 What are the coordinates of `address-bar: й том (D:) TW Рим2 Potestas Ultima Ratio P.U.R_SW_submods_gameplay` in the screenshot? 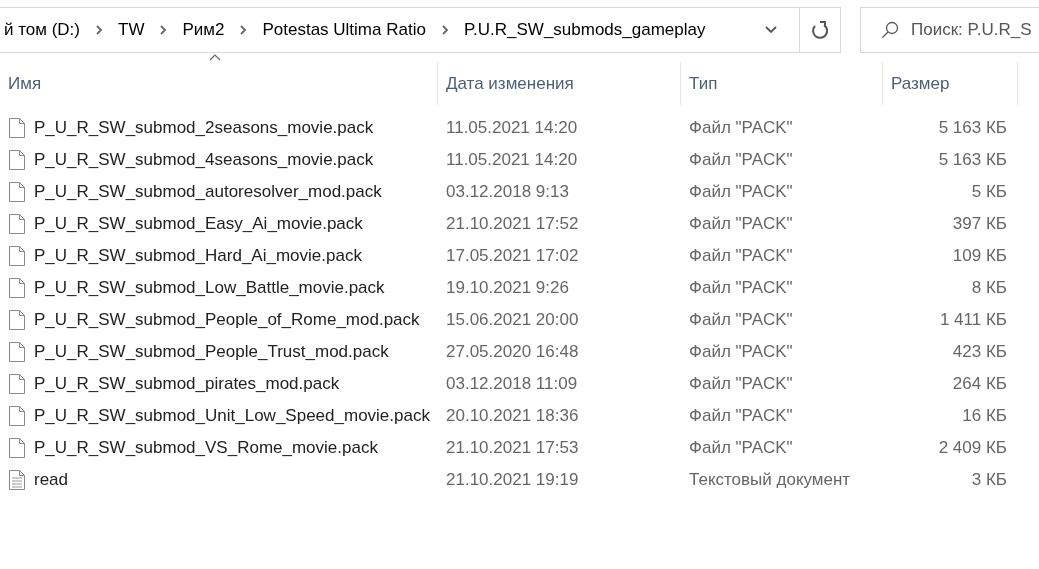 It's located at (420, 30).